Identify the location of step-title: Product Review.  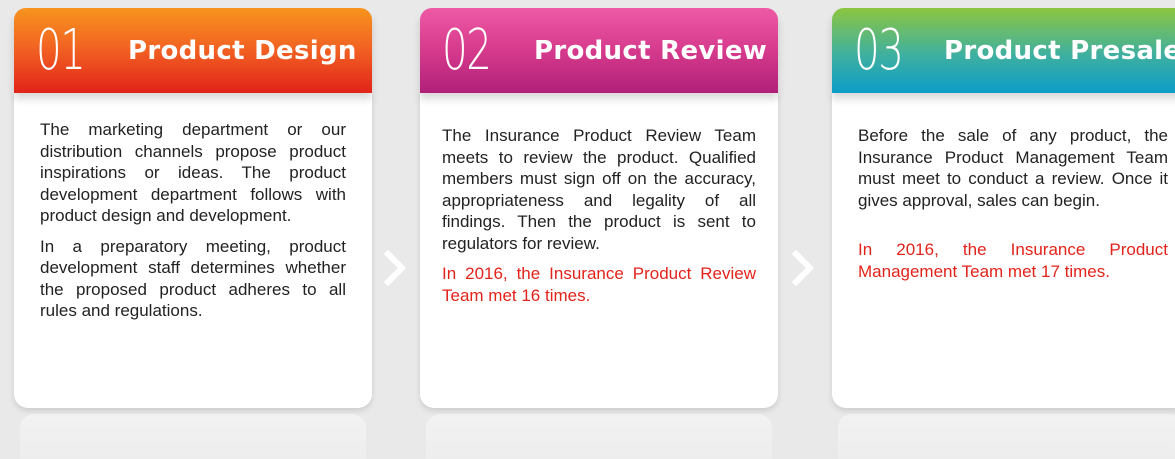
(651, 50).